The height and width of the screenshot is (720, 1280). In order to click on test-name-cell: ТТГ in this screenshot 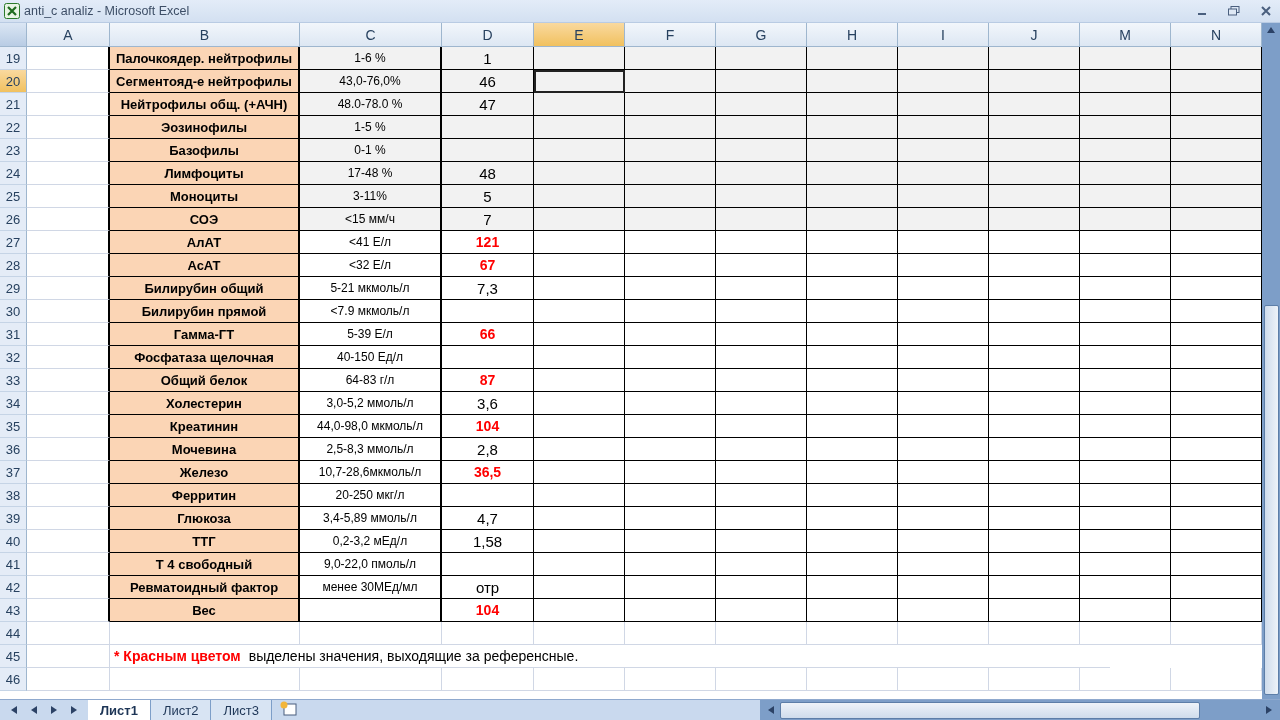, I will do `click(205, 541)`.